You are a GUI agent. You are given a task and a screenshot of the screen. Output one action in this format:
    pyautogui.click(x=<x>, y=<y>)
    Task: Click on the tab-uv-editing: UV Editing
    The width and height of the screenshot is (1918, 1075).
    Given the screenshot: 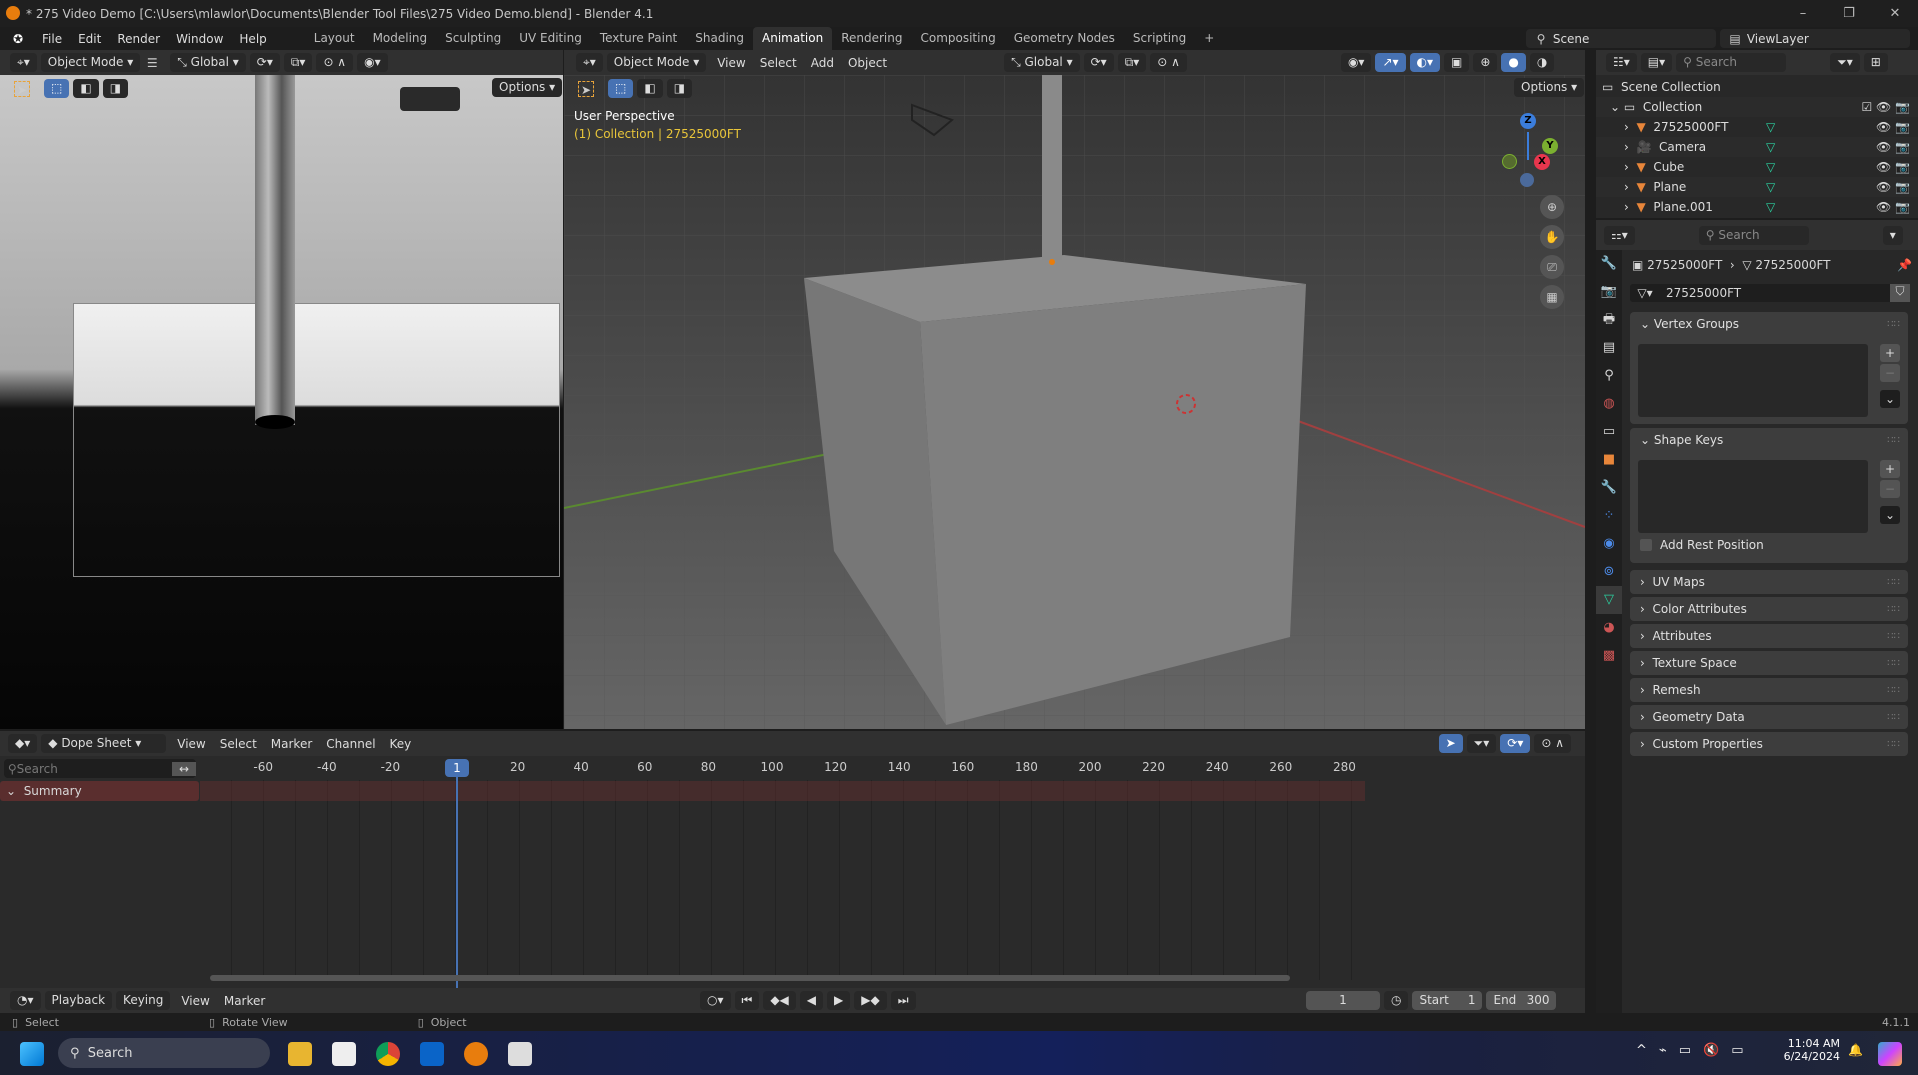 What is the action you would take?
    pyautogui.click(x=550, y=38)
    